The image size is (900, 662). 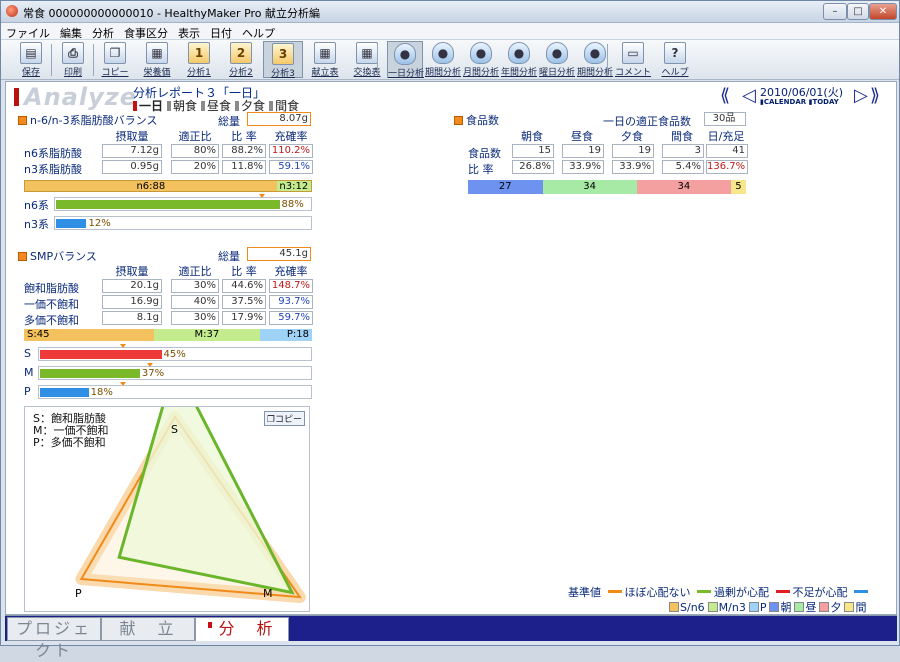 What do you see at coordinates (476, 120) in the screenshot?
I see `food-count-title: 食品数` at bounding box center [476, 120].